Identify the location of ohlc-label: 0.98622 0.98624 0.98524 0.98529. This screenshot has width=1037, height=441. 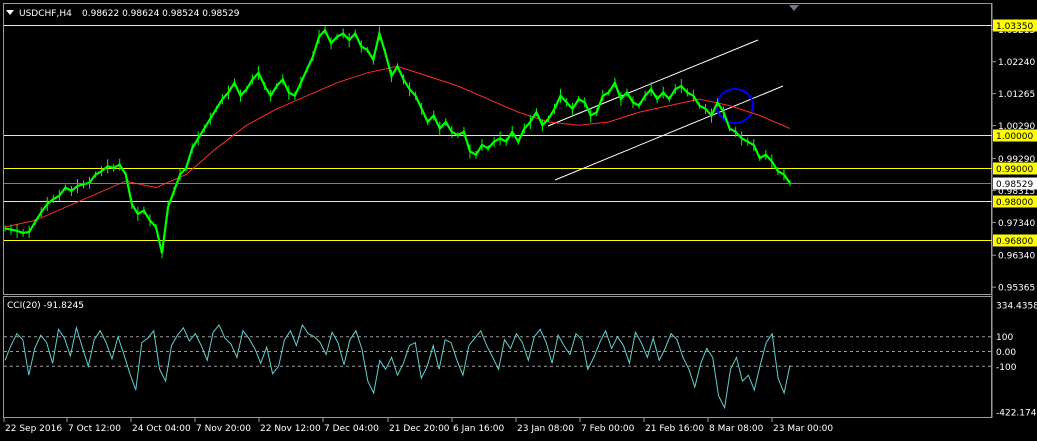
(161, 14).